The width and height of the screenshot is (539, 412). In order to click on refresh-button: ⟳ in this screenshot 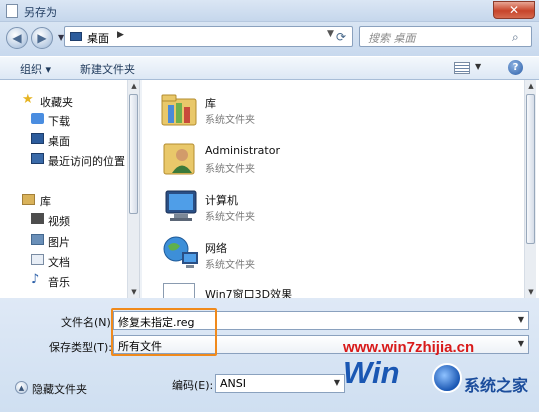, I will do `click(341, 36)`.